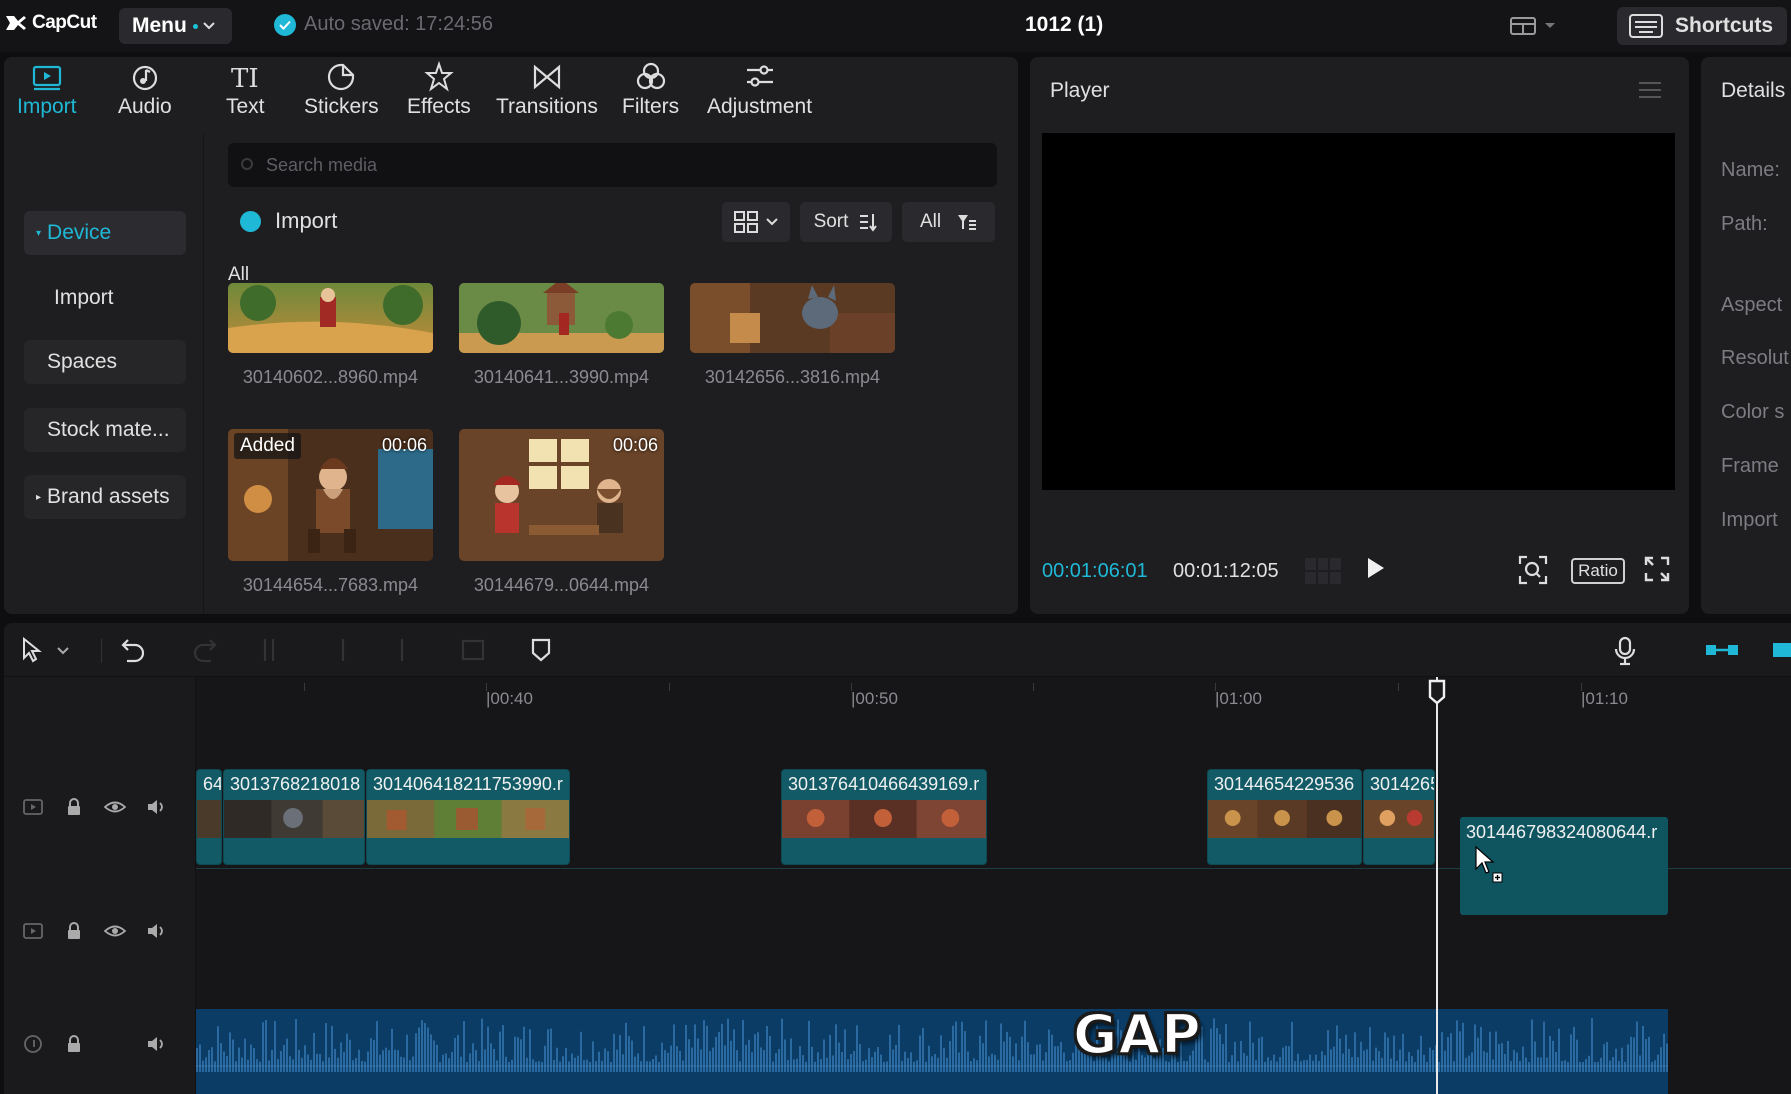 The height and width of the screenshot is (1094, 1791). I want to click on media-item: 30140641...3990.mp4, so click(561, 335).